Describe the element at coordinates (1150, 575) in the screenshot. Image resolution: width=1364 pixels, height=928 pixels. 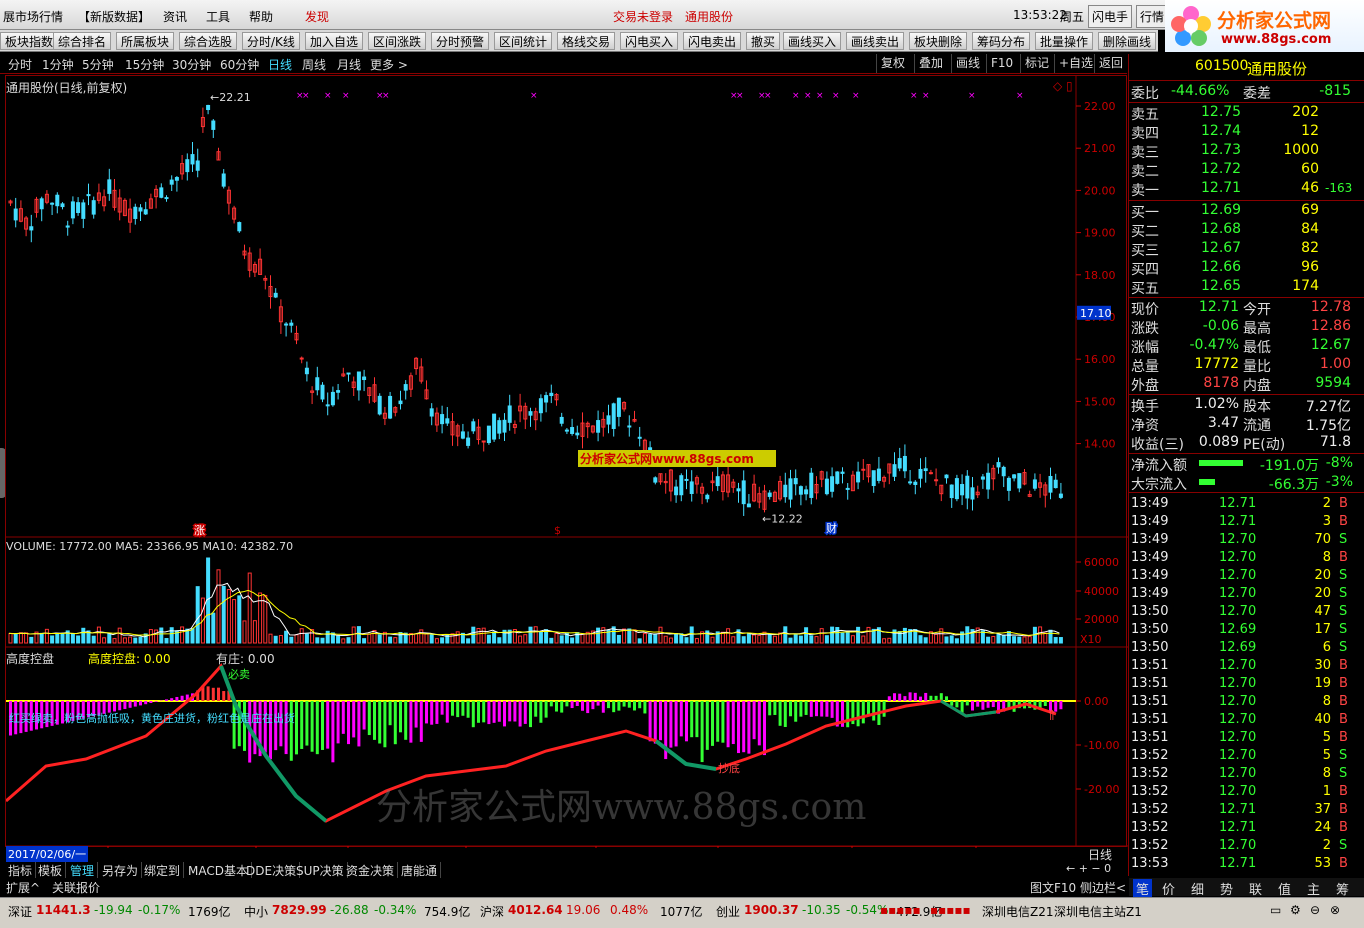
I see `tick-time: 13:49` at that location.